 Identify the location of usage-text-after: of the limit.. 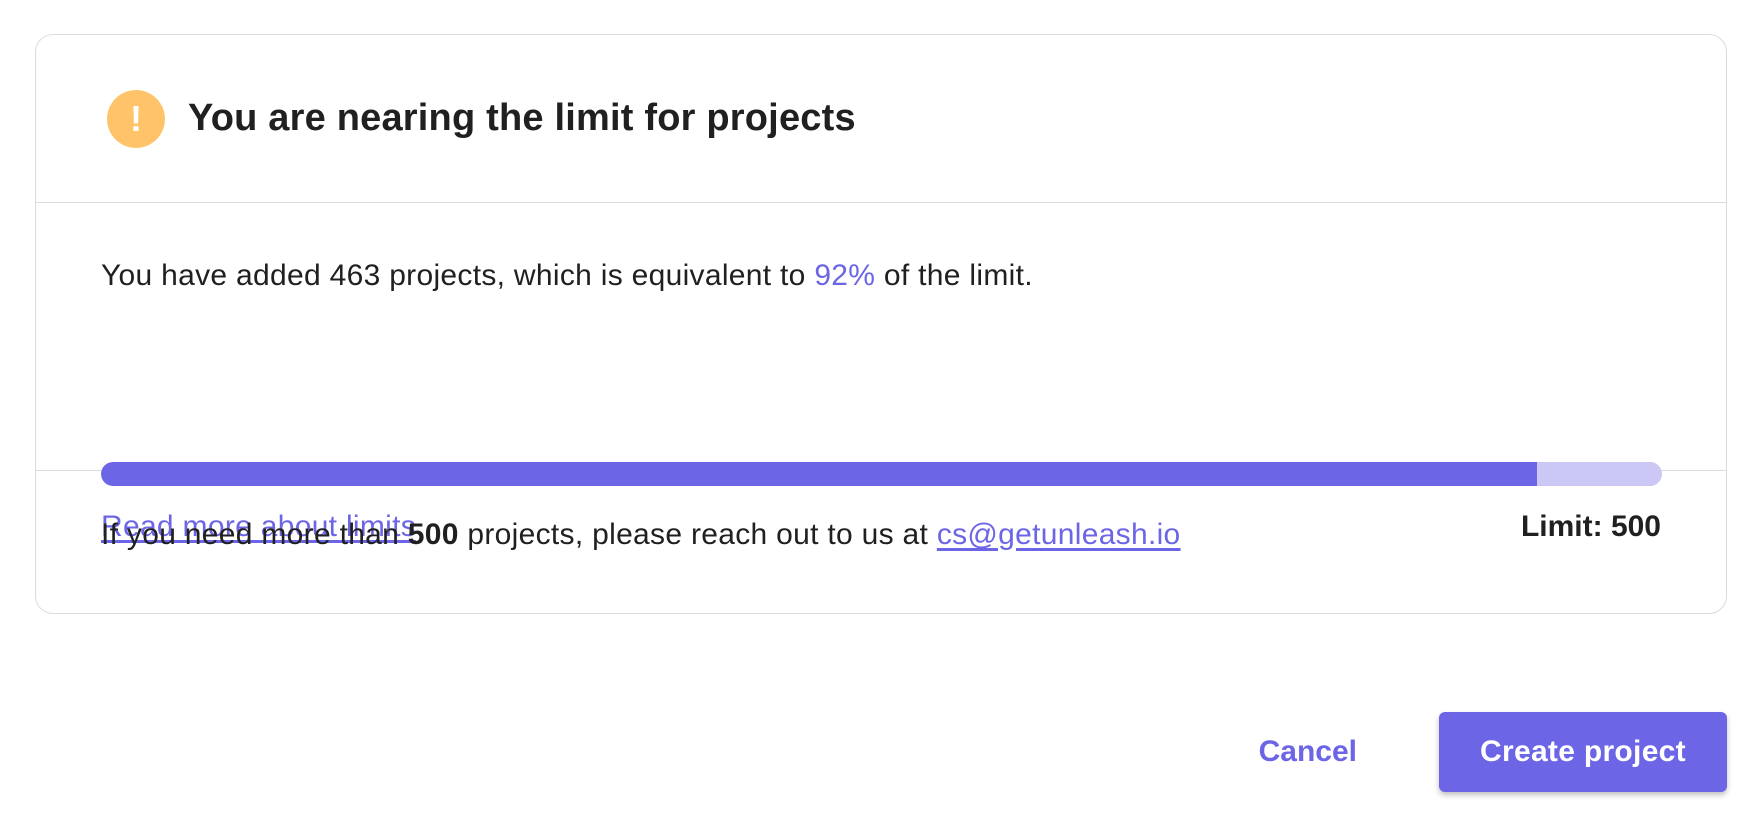
(954, 275).